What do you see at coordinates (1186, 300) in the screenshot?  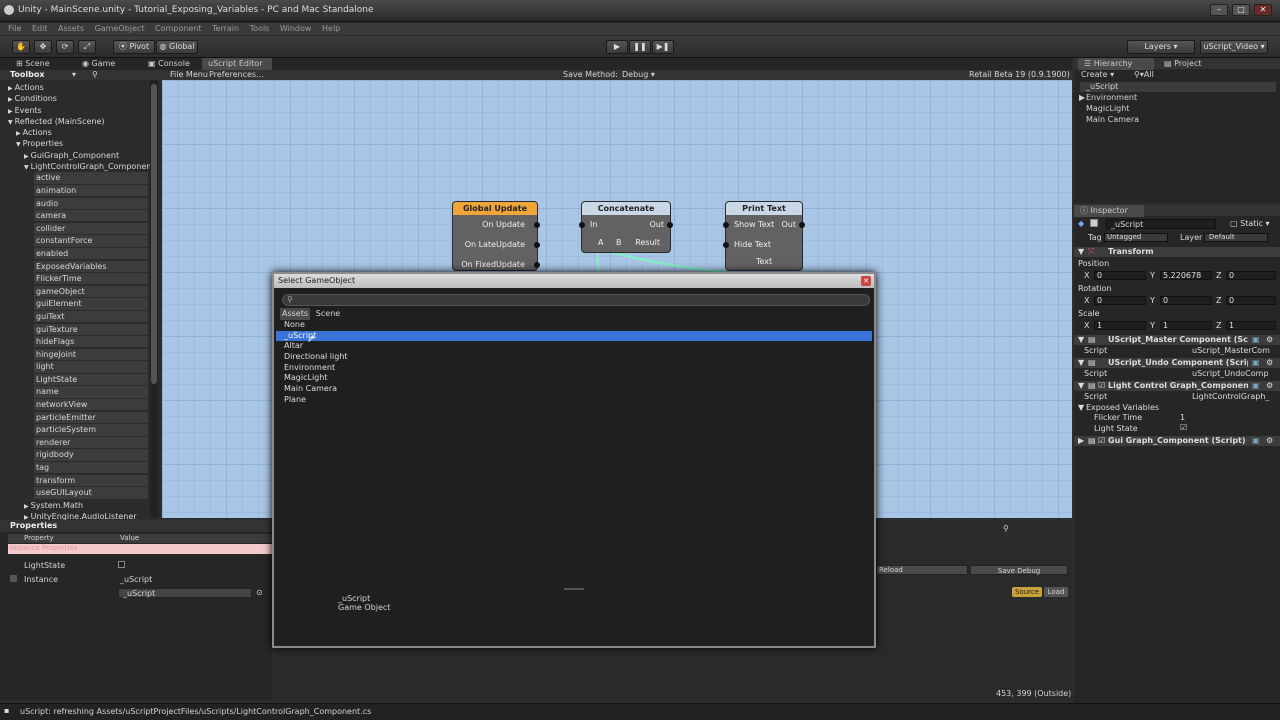 I see `rotation-y-field: 0` at bounding box center [1186, 300].